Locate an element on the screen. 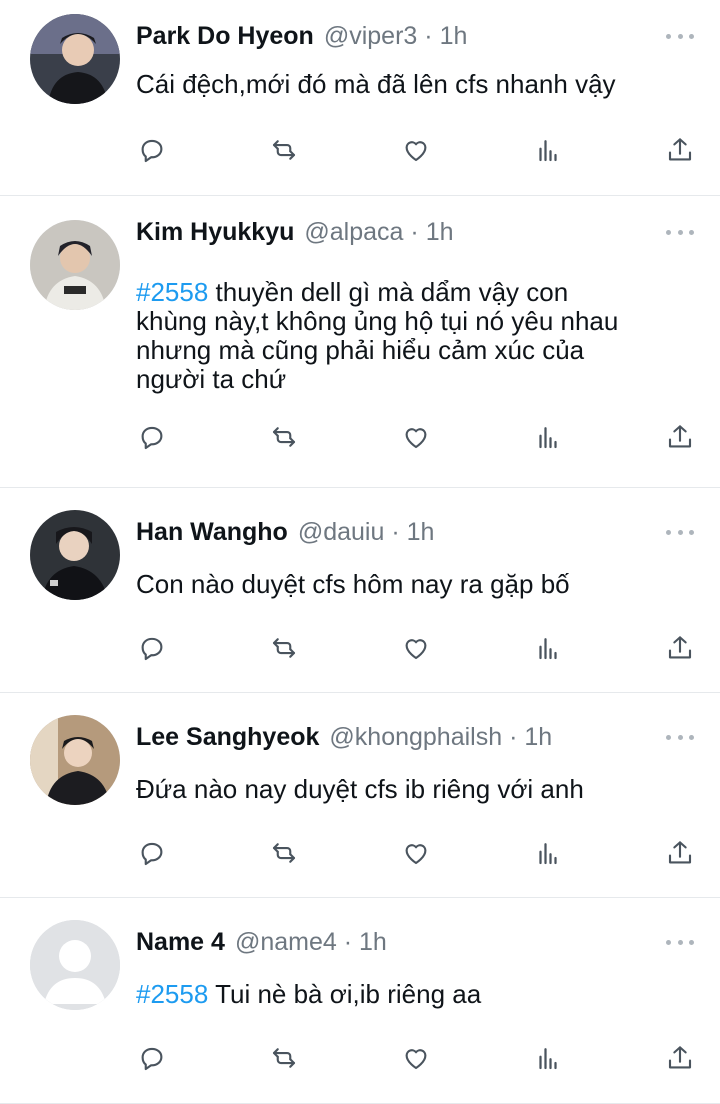 The image size is (720, 1104). handle: @alpaca · 1h is located at coordinates (379, 231).